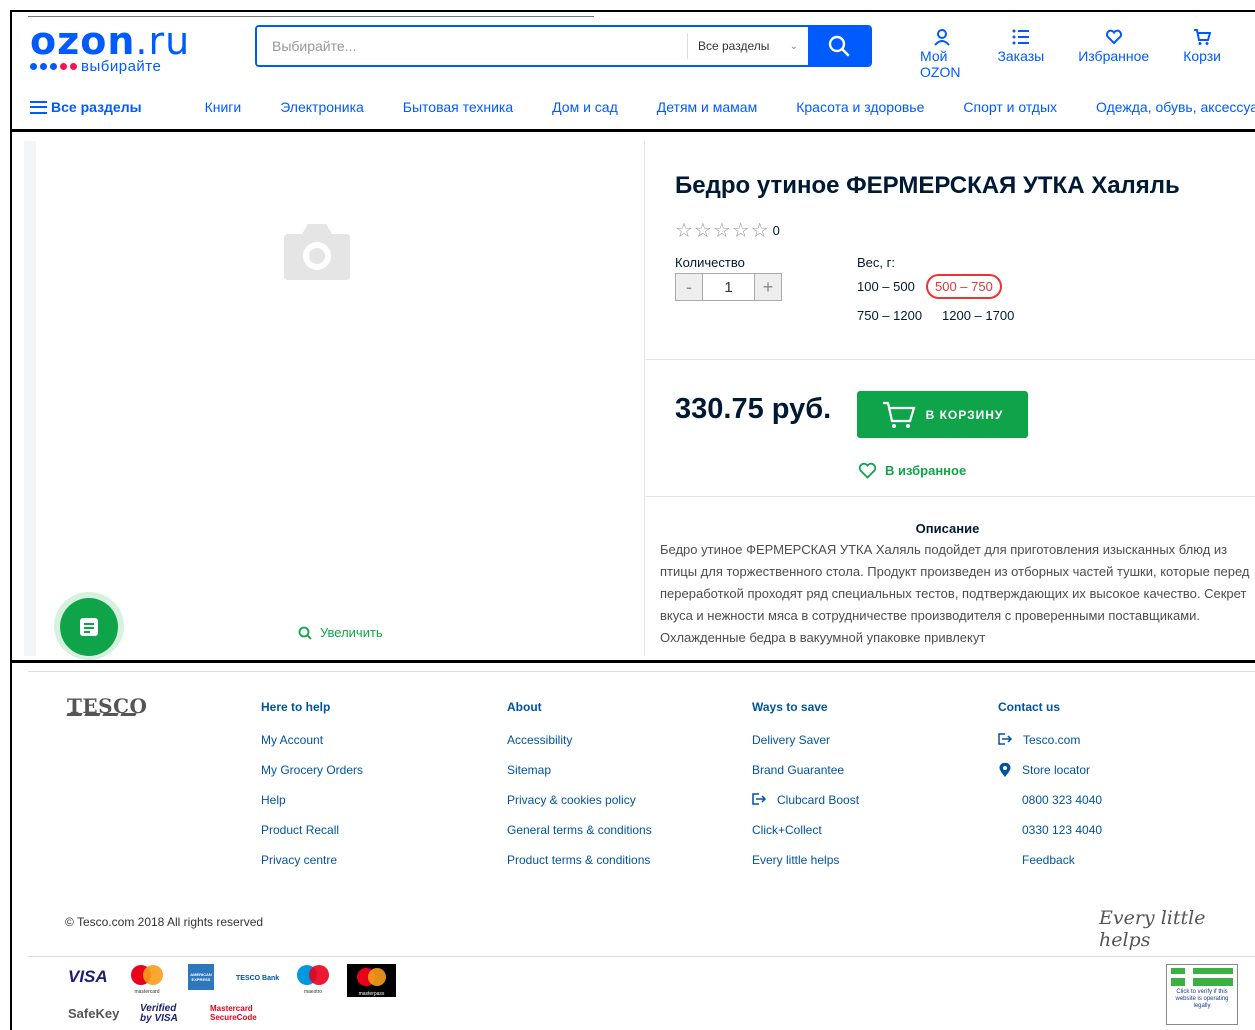  Describe the element at coordinates (579, 808) in the screenshot. I see `footer-link: Privacy & cookies policy` at that location.